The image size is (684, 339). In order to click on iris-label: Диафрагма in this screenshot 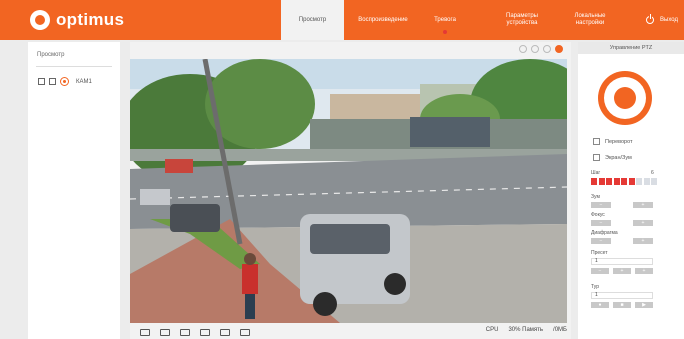, I will do `click(604, 233)`.